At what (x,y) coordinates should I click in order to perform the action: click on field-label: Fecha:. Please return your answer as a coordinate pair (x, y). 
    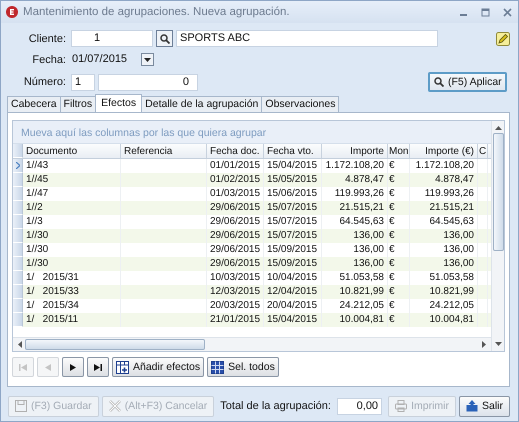
    Looking at the image, I should click on (49, 60).